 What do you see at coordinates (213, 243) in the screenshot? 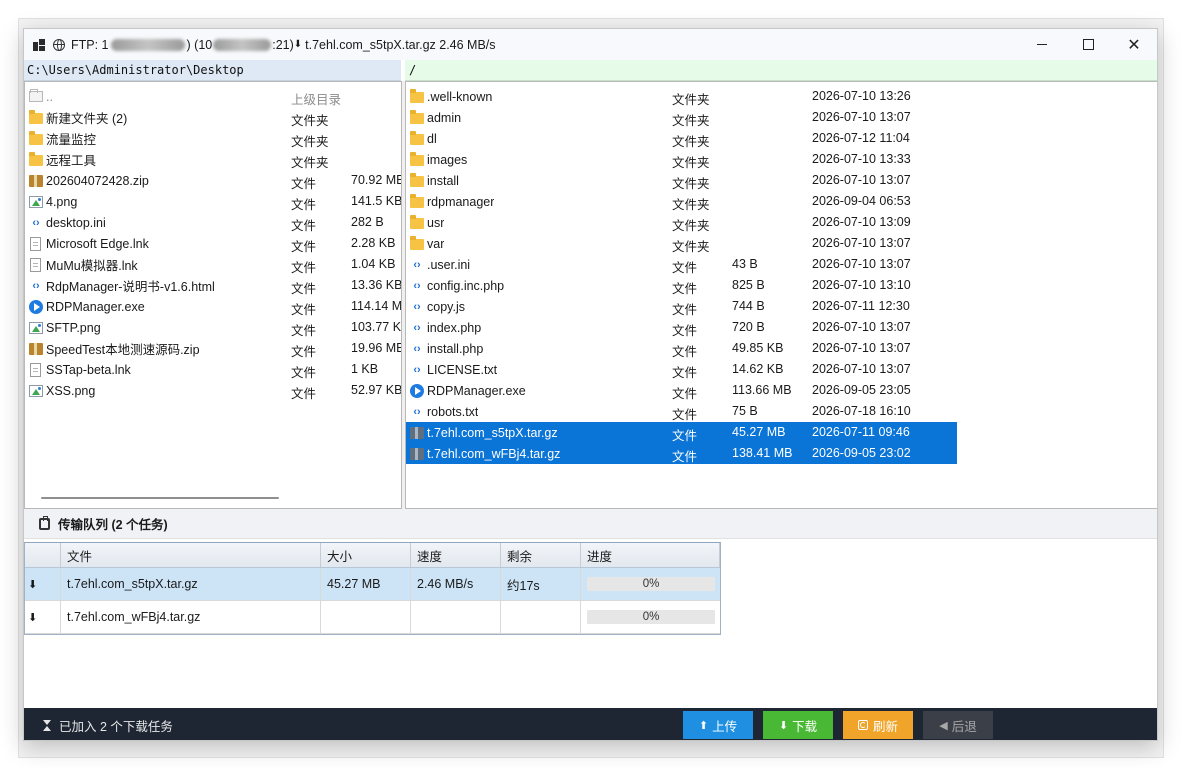
I see `file-row: Microsoft Edge.lnk 文件 2.28 KB` at bounding box center [213, 243].